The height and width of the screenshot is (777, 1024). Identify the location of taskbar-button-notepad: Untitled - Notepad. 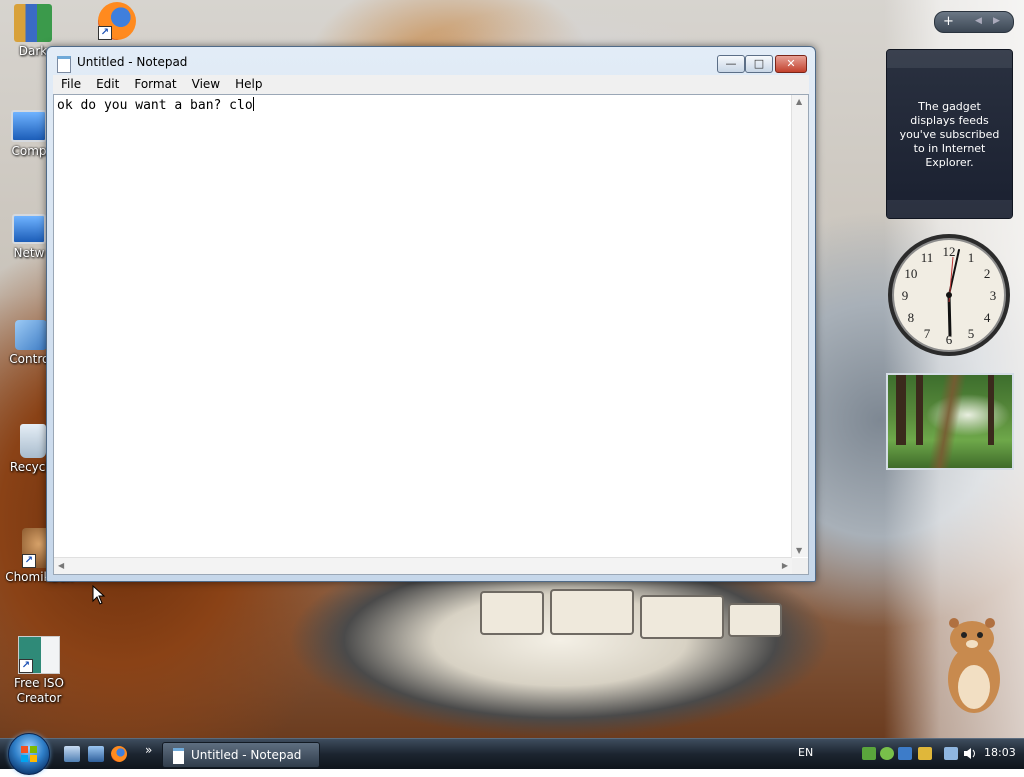
(241, 755).